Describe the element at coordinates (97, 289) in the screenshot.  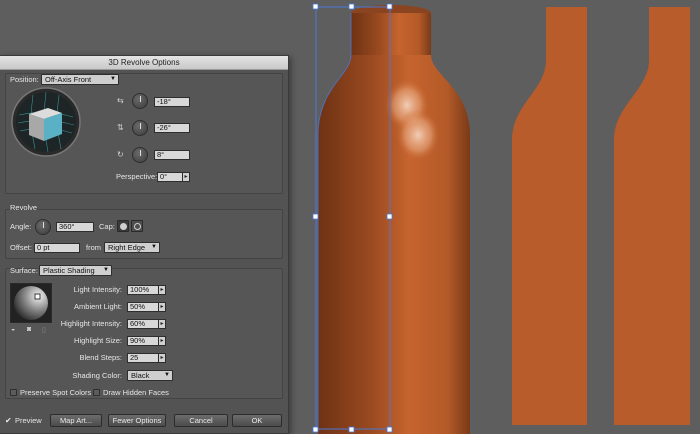
I see `light-intensity-label: Light Intensity:` at that location.